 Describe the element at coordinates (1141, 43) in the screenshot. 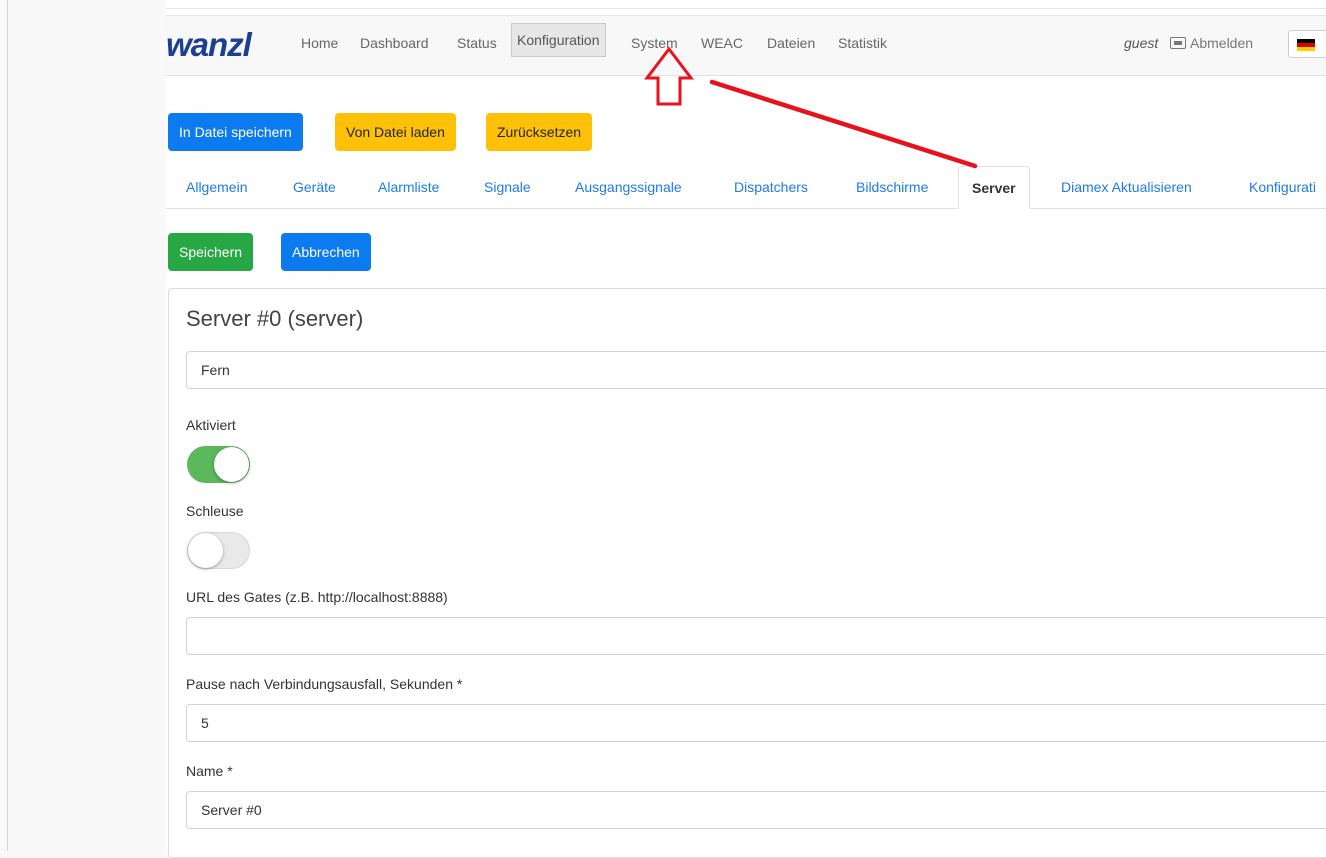

I see `current-user: guest` at that location.